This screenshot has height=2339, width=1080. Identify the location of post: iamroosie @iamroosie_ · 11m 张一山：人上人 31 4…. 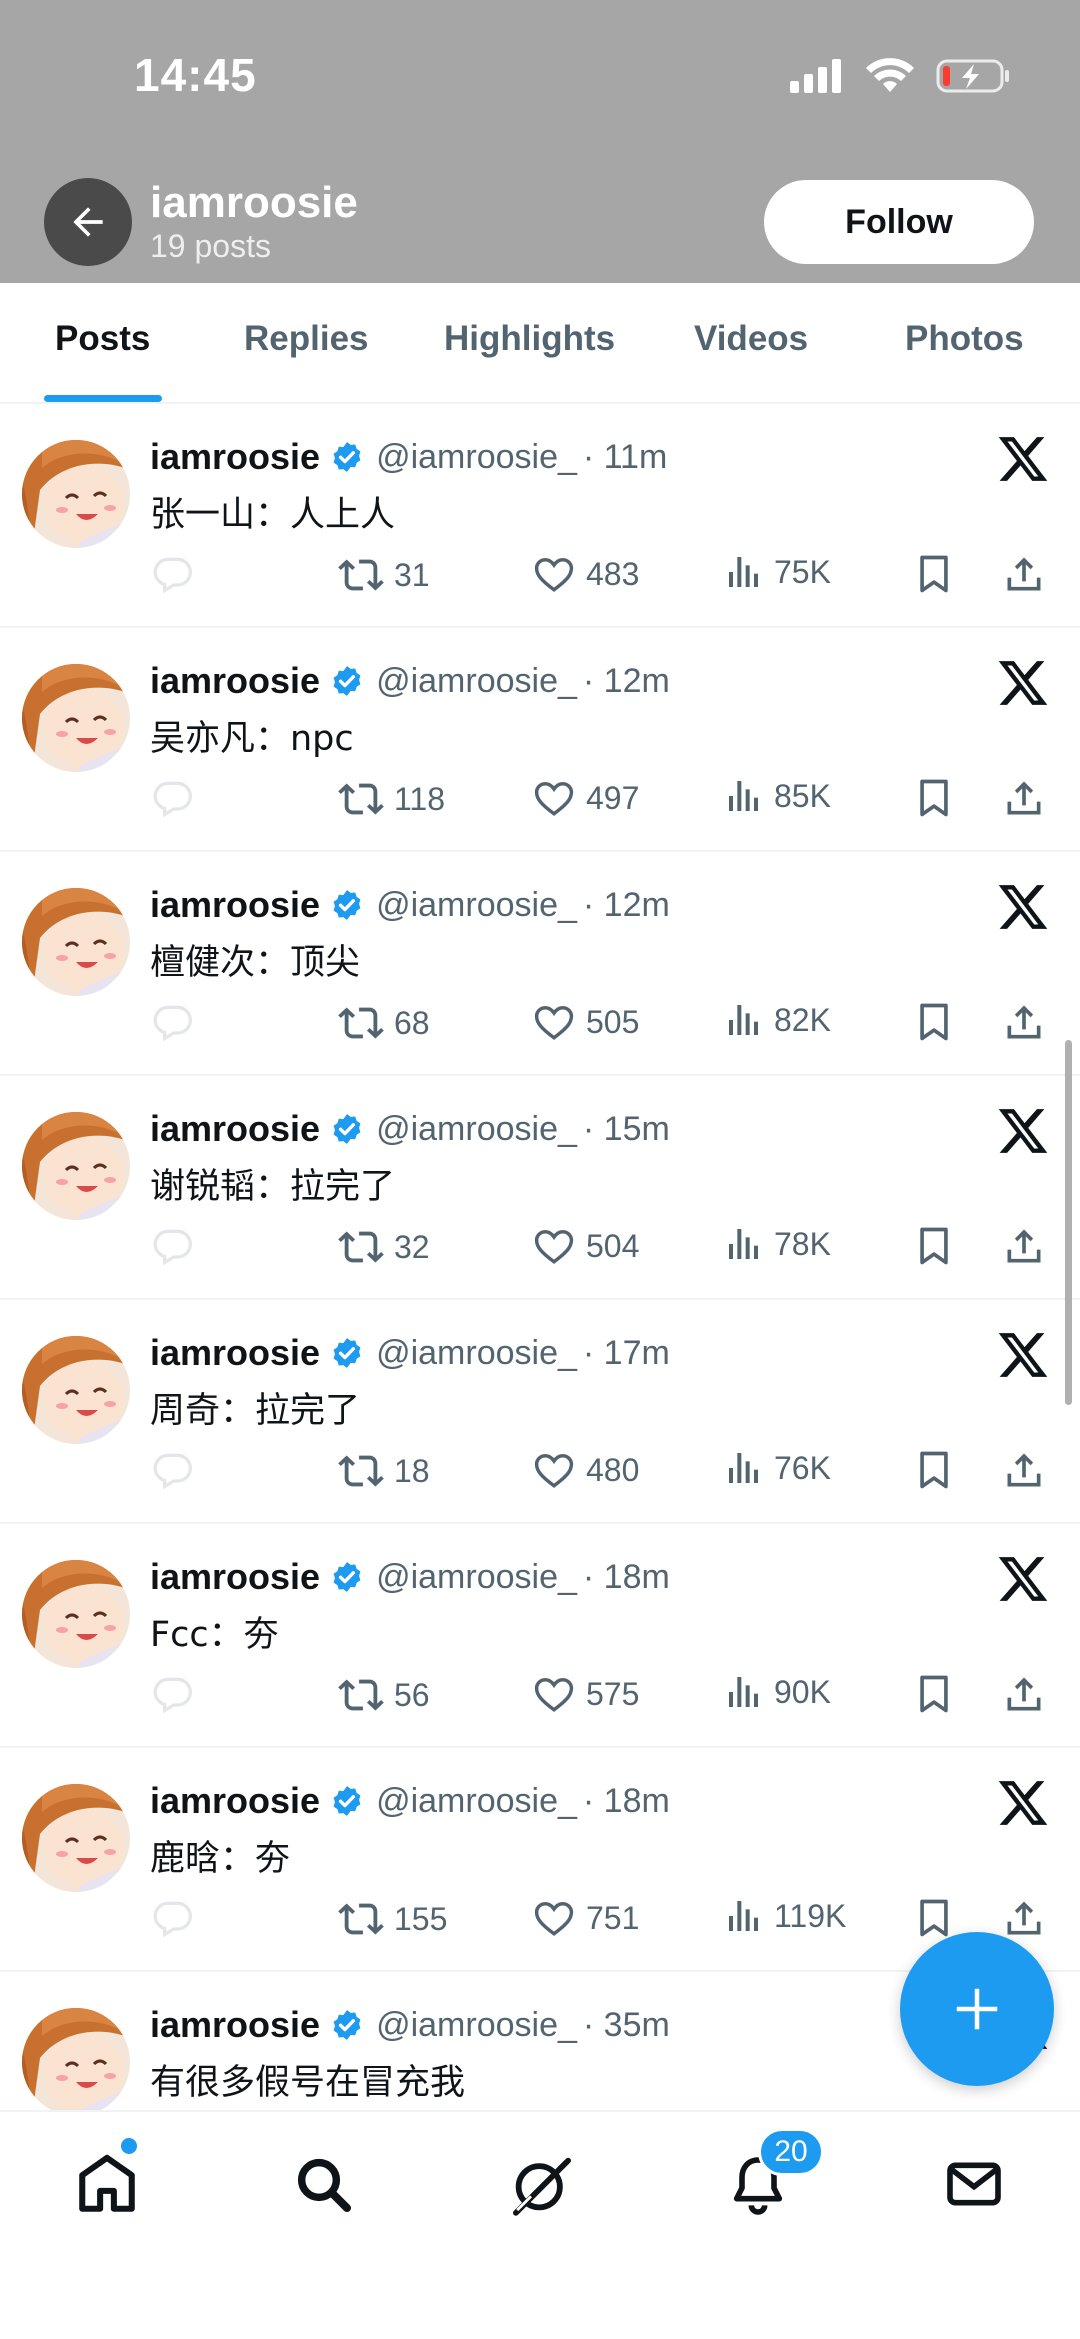
(540, 516).